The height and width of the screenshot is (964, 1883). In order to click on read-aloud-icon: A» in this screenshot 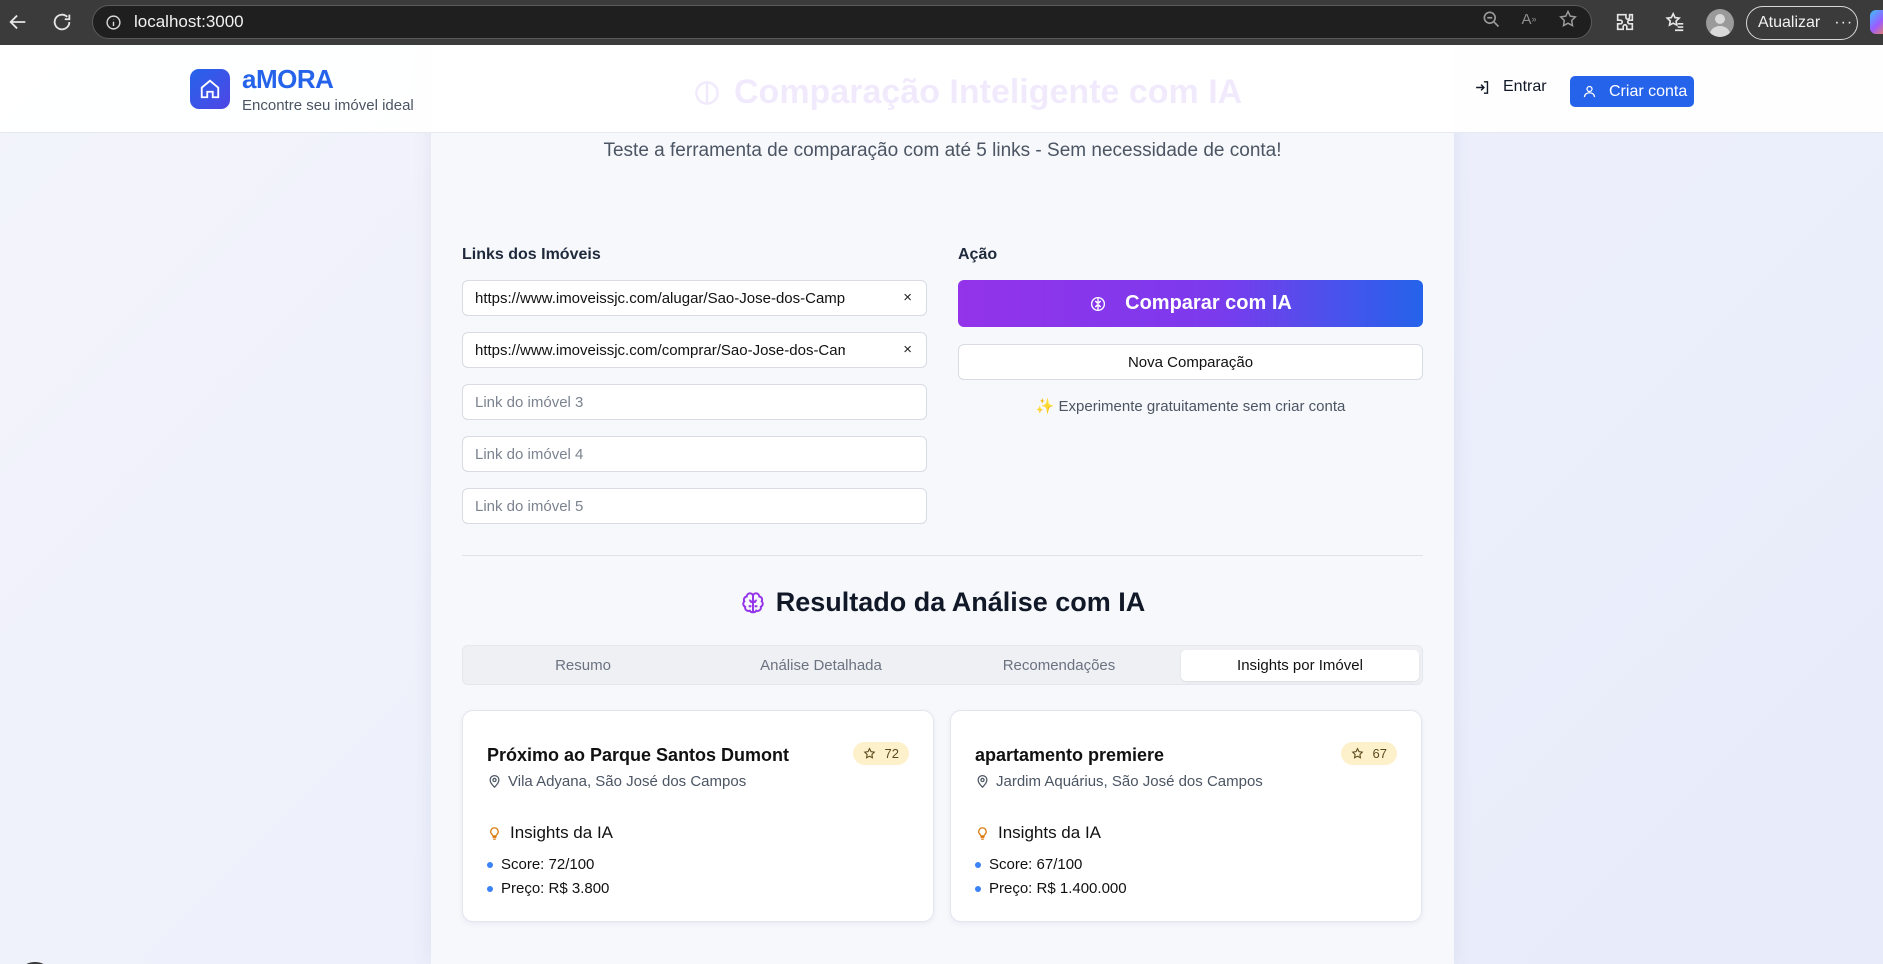, I will do `click(1529, 19)`.